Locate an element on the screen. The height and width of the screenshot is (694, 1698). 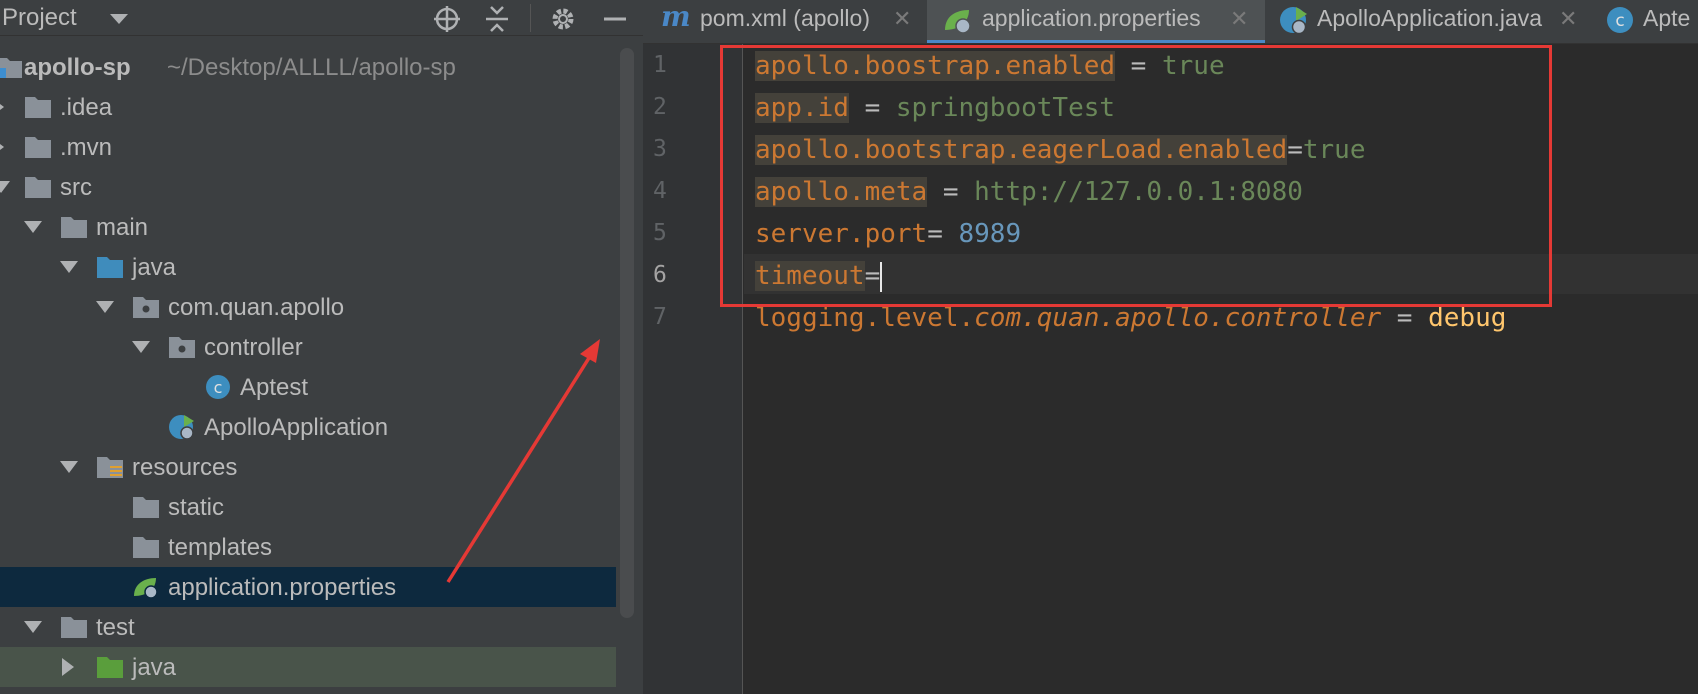
tree-item-apollo-sp: apollo-sp ~/Desktop/ALLLL/apollo-sp is located at coordinates (308, 67).